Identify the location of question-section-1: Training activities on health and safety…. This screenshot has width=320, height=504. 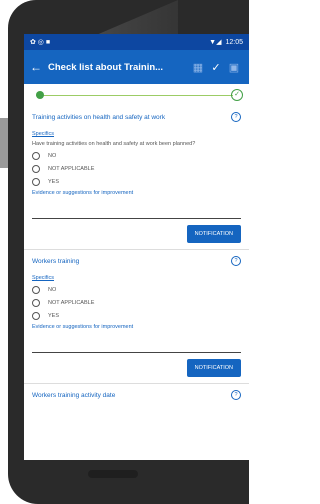
(136, 165).